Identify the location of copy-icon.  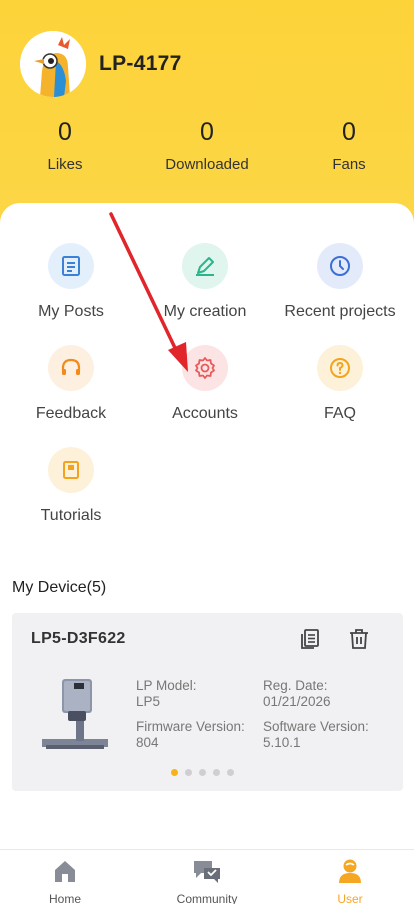
(310, 639).